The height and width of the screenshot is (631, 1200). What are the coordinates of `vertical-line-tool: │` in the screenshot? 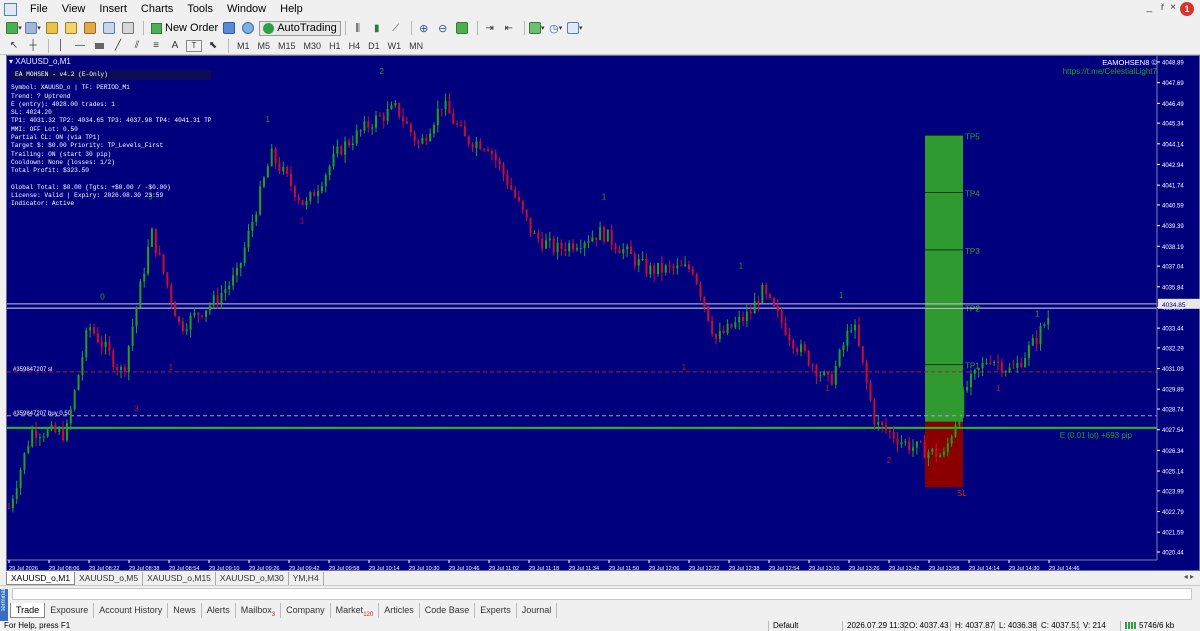 It's located at (61, 46).